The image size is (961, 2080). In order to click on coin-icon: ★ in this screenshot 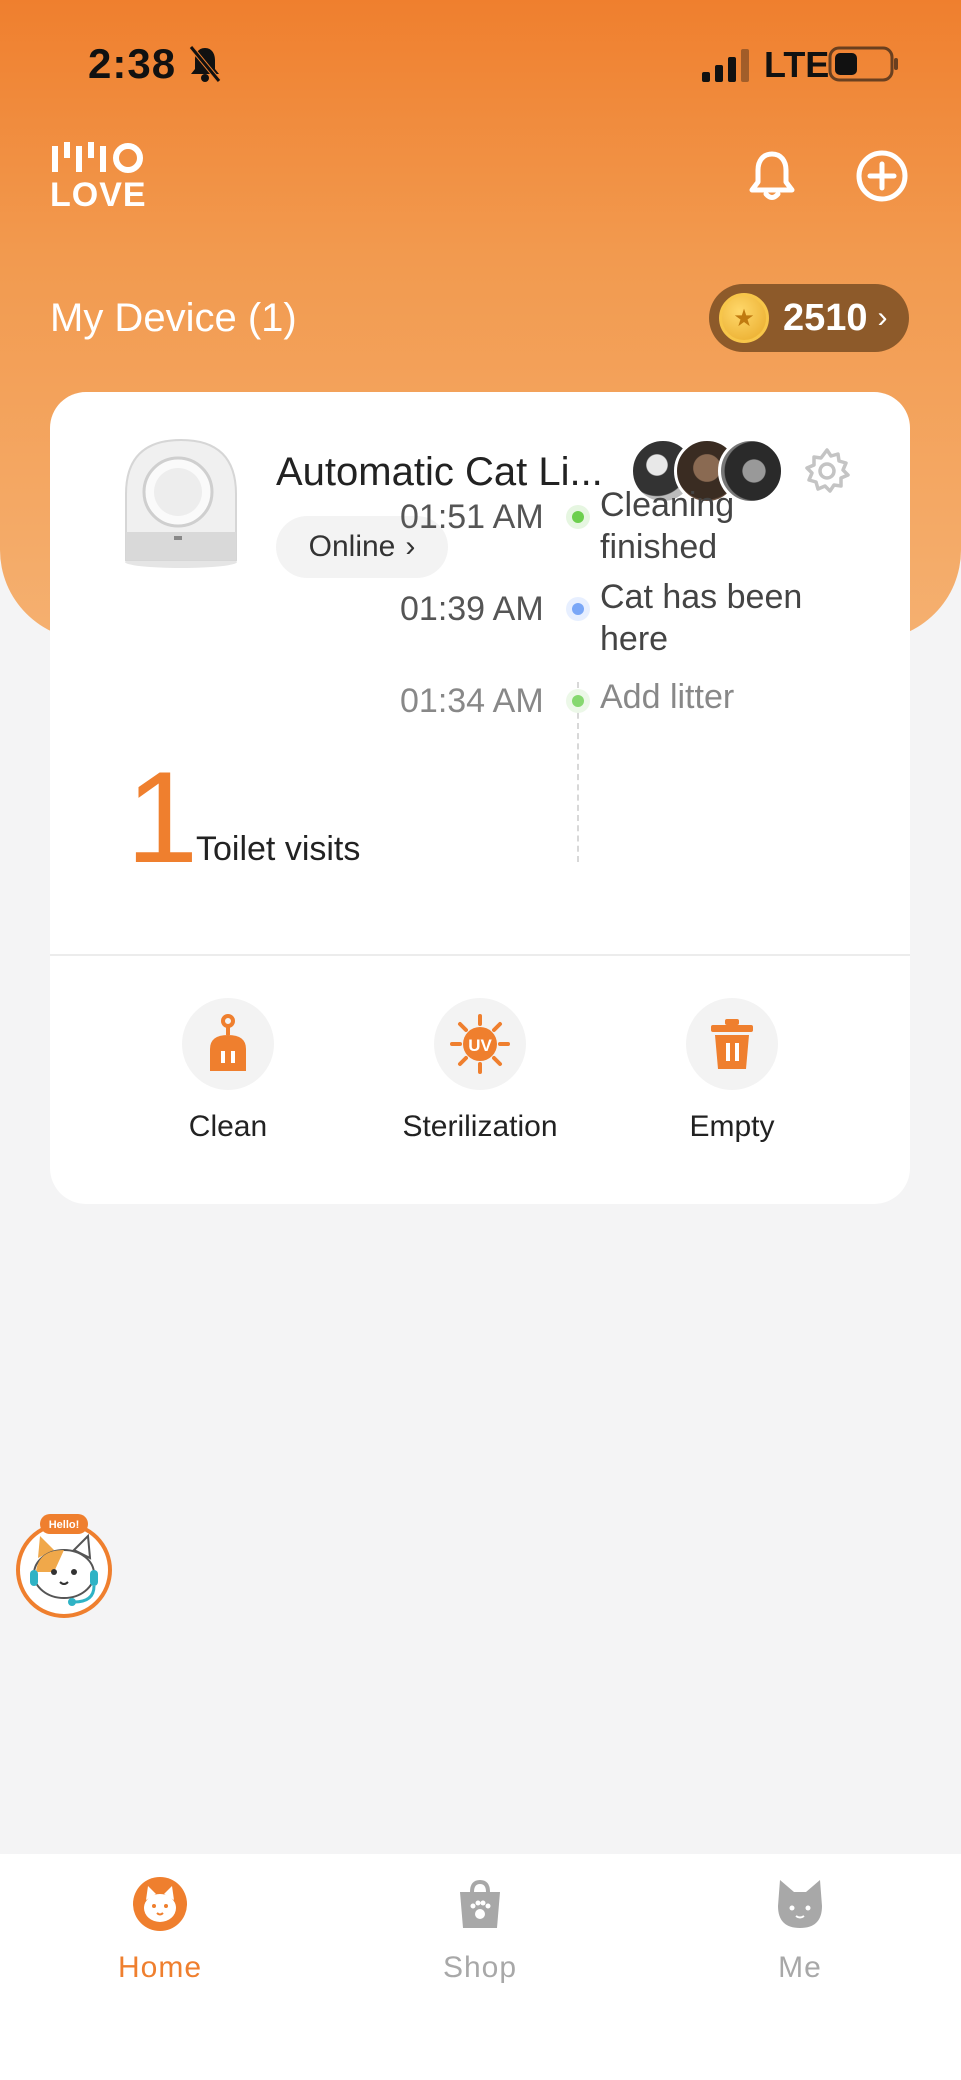, I will do `click(744, 318)`.